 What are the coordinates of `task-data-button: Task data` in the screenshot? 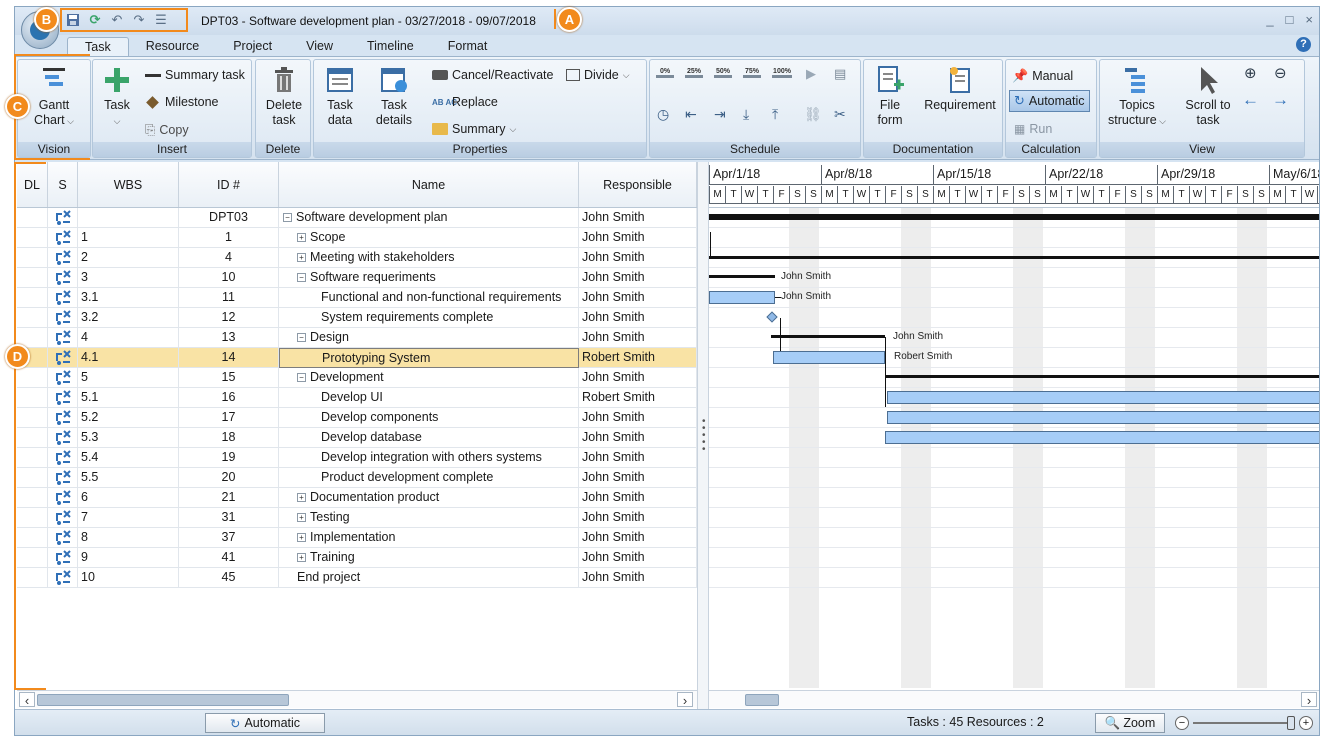 It's located at (340, 96).